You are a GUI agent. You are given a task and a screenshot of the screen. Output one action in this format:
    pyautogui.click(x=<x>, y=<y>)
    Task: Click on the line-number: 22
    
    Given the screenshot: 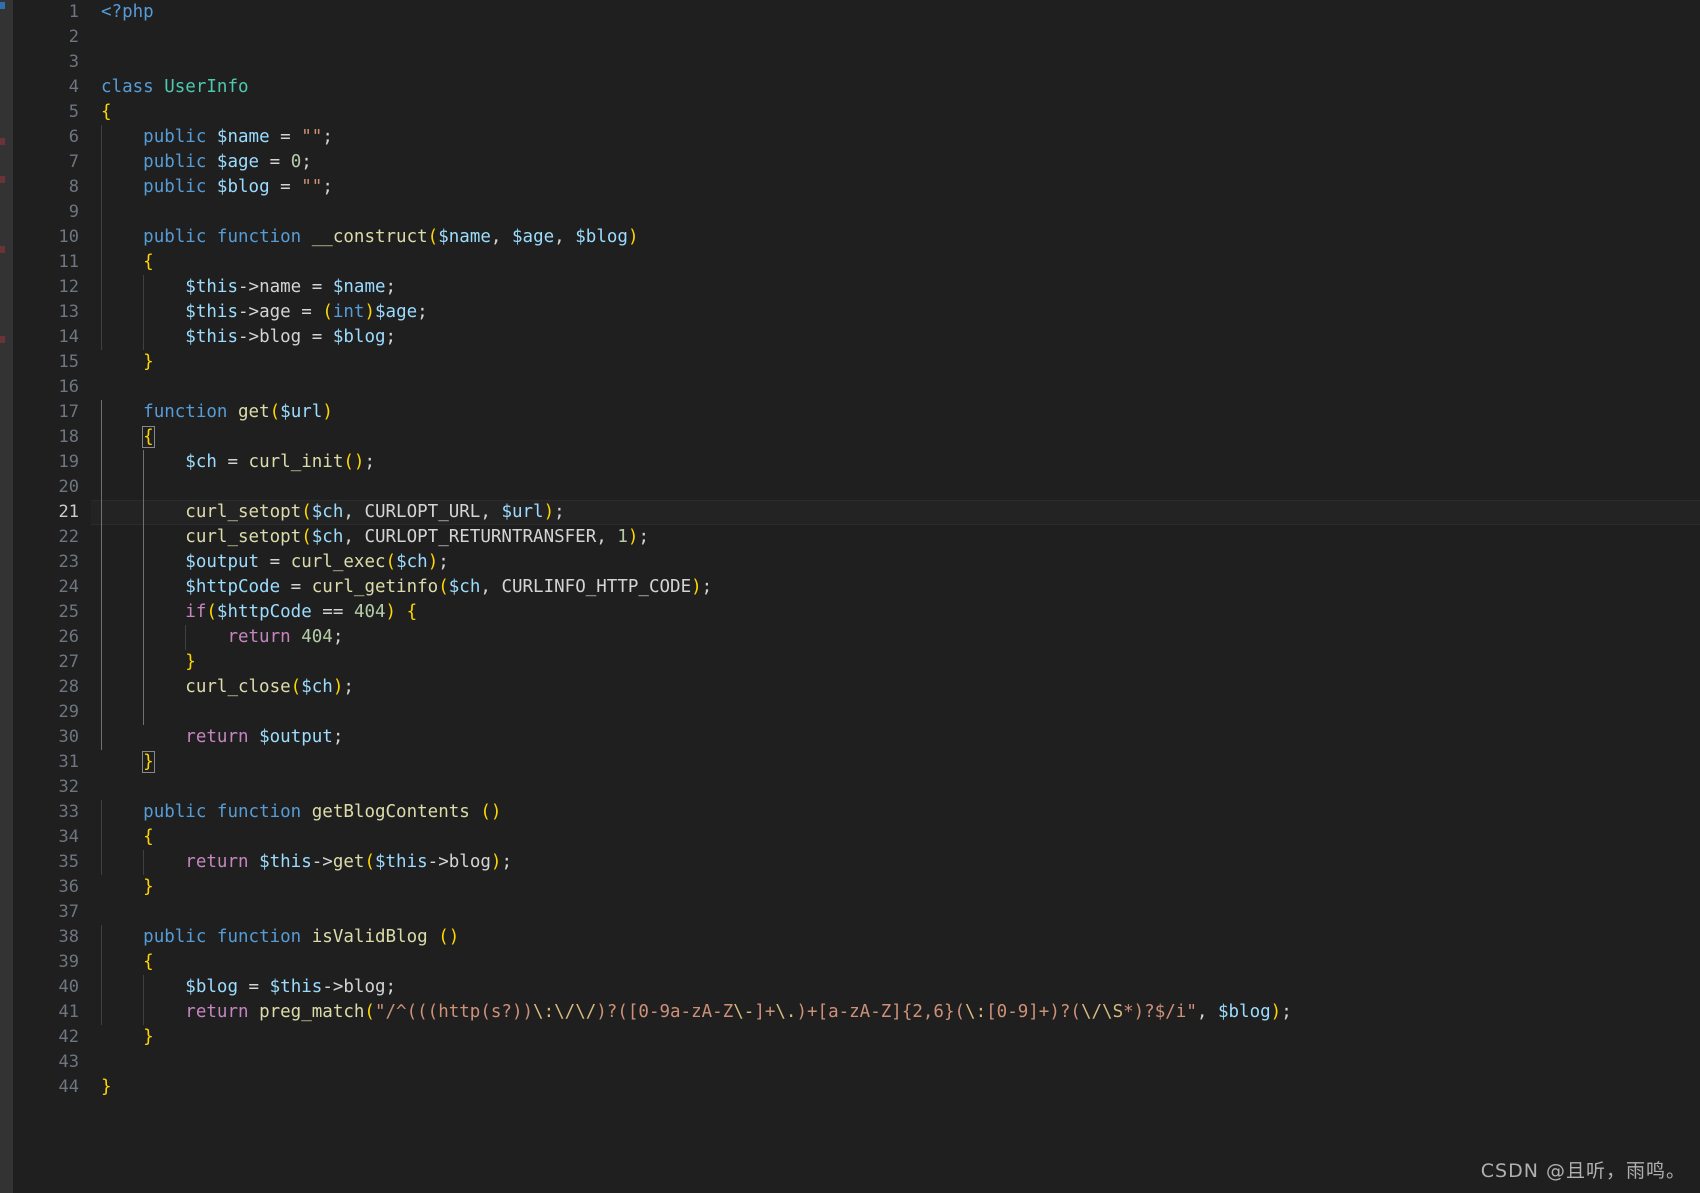 What is the action you would take?
    pyautogui.click(x=52, y=537)
    